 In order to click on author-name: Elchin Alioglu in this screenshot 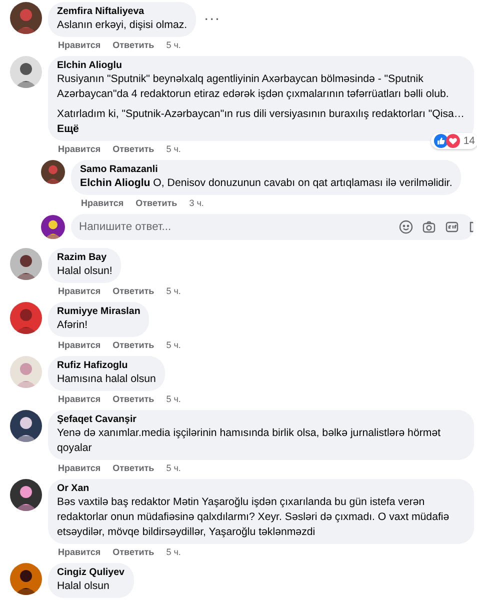, I will do `click(261, 66)`.